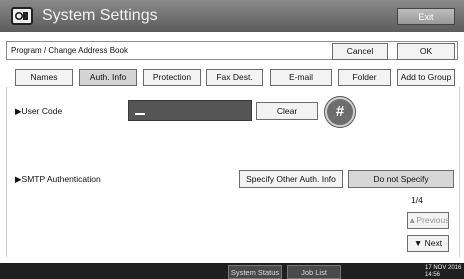 This screenshot has height=279, width=464. Describe the element at coordinates (287, 111) in the screenshot. I see `clear-button: Clear` at that location.